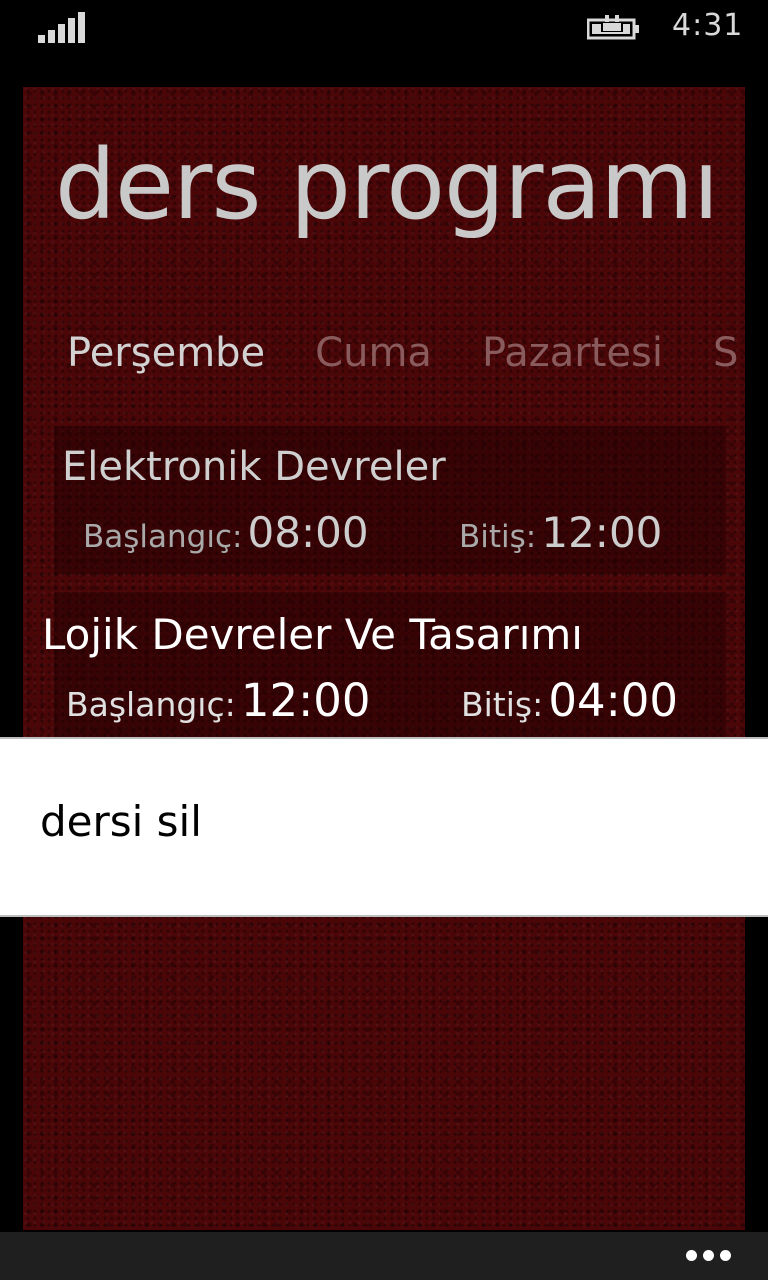 This screenshot has width=768, height=1280. Describe the element at coordinates (384, 1256) in the screenshot. I see `app-bar` at that location.